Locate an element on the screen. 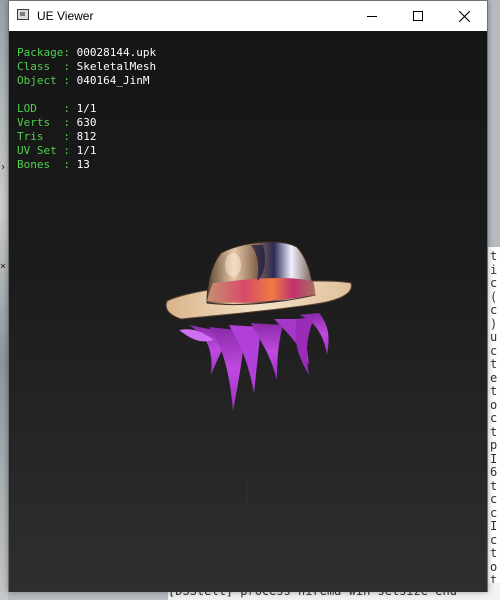 The height and width of the screenshot is (600, 500). info-row-class: Class : SkeletalMesh is located at coordinates (86, 67).